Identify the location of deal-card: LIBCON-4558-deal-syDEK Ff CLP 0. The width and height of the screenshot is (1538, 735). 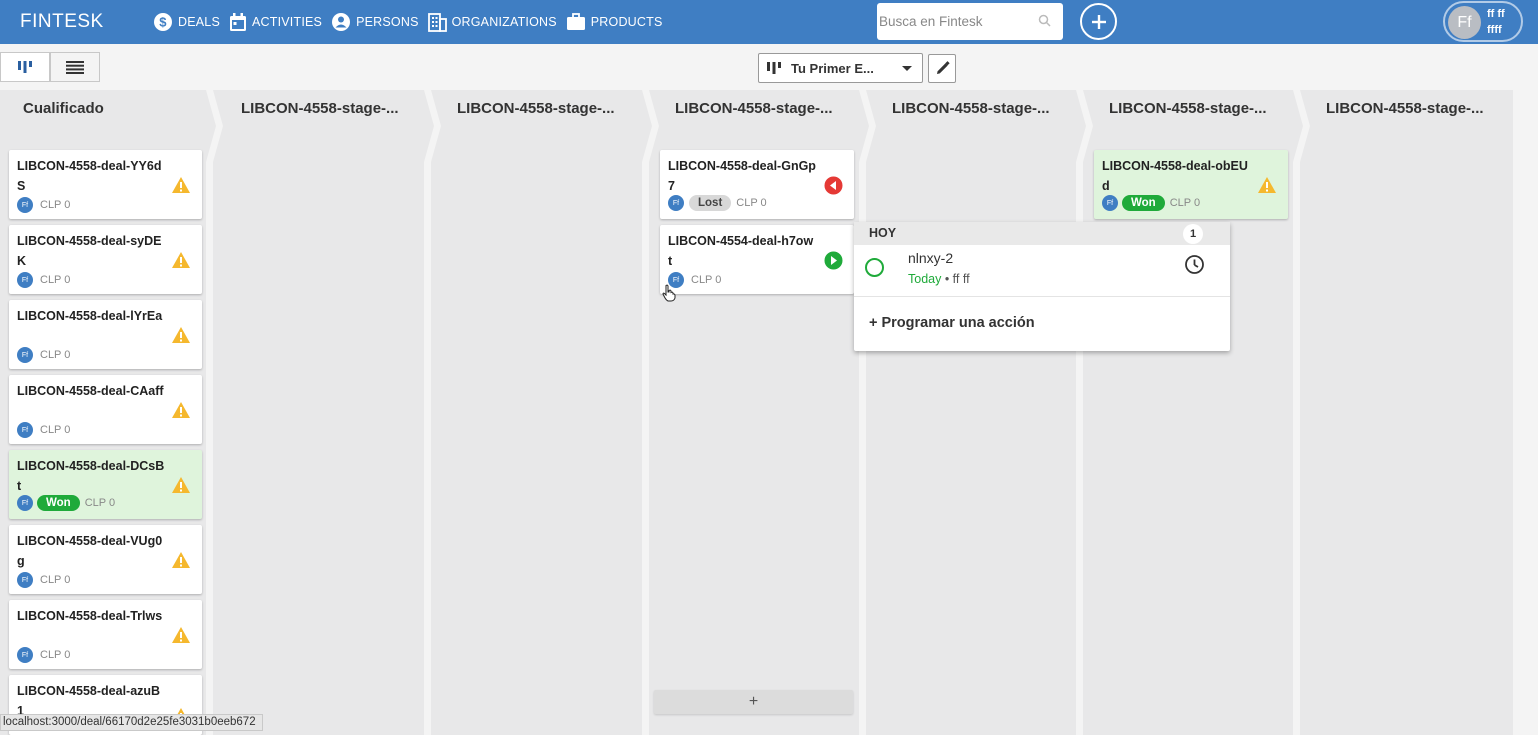
(105, 259).